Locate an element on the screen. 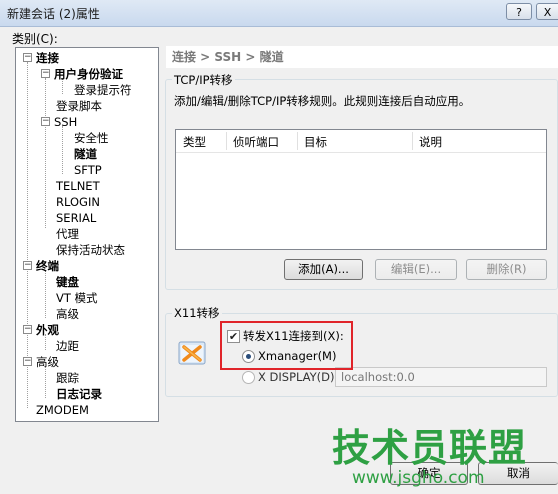 The height and width of the screenshot is (494, 558). tree-item-zmodem: ZMODEM is located at coordinates (62, 410).